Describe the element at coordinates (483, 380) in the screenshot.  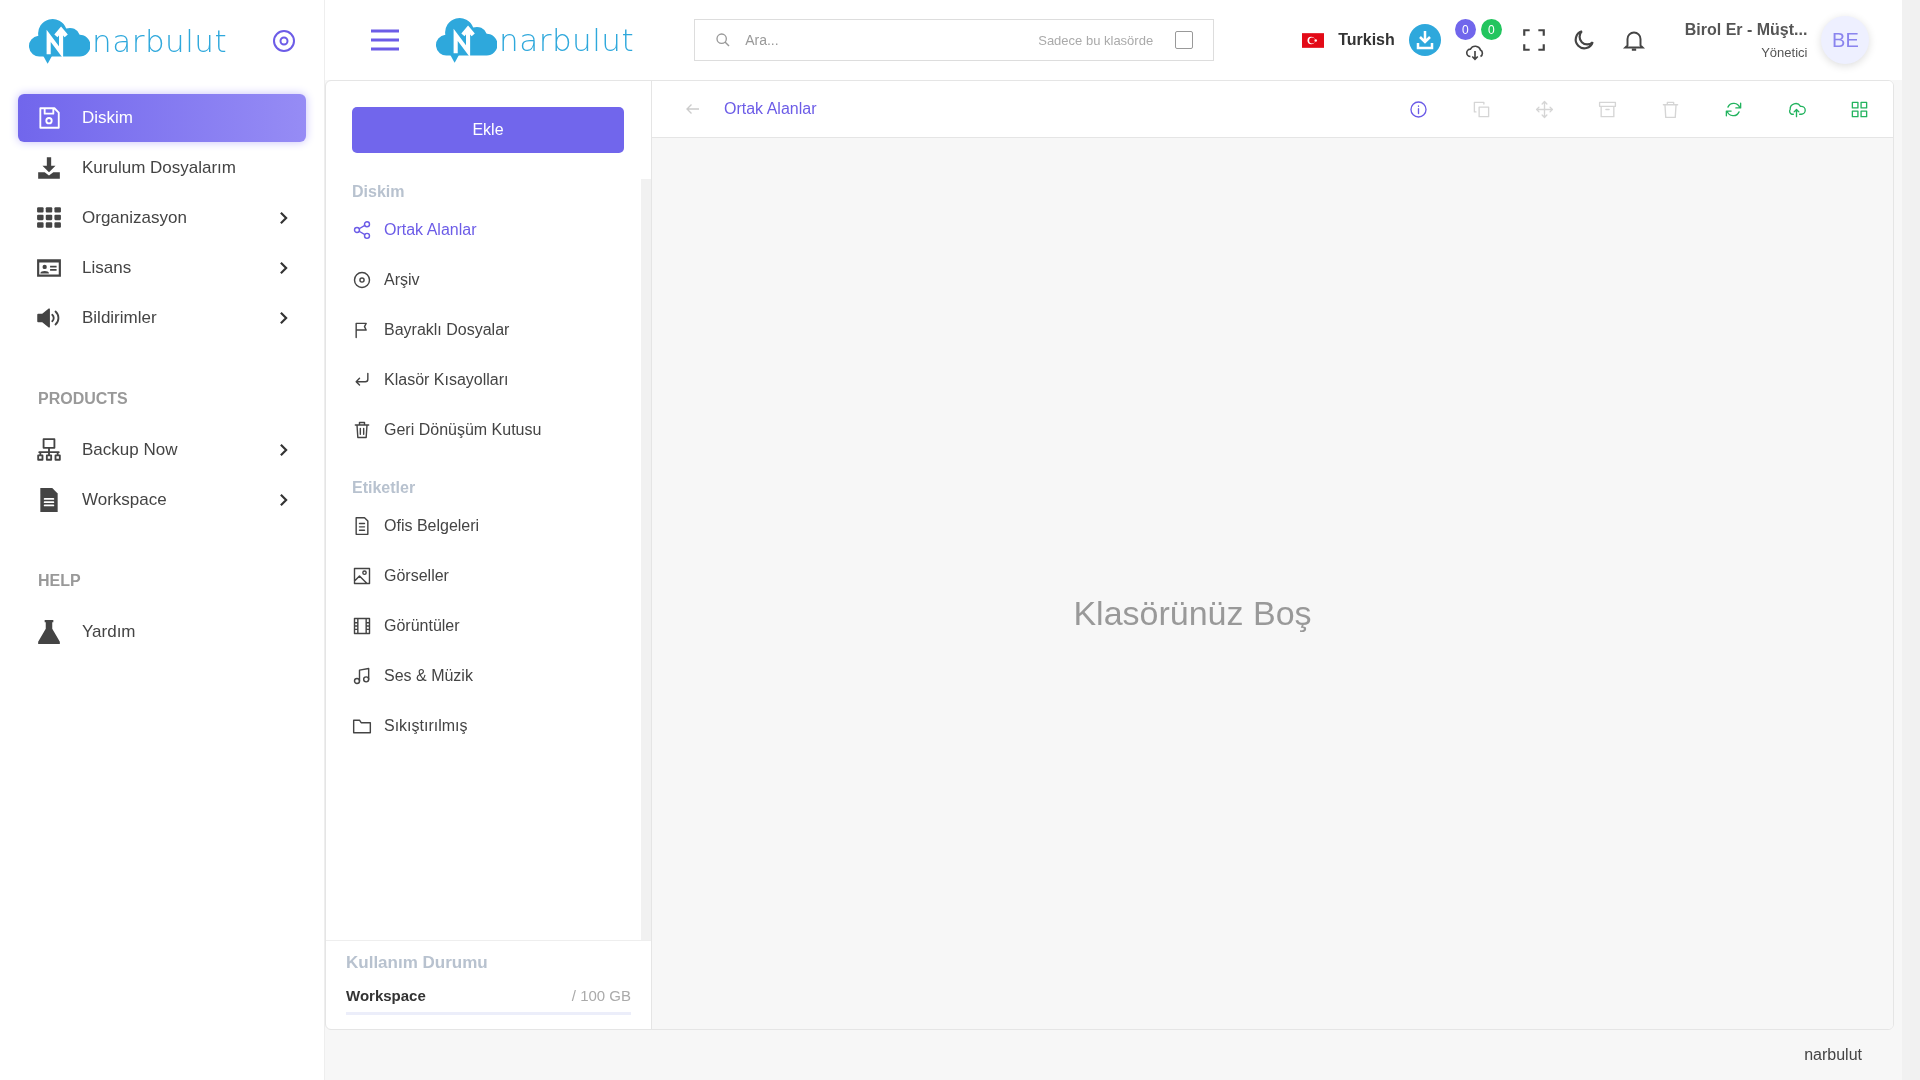
I see `folder-item: Klasör Kısayolları` at that location.